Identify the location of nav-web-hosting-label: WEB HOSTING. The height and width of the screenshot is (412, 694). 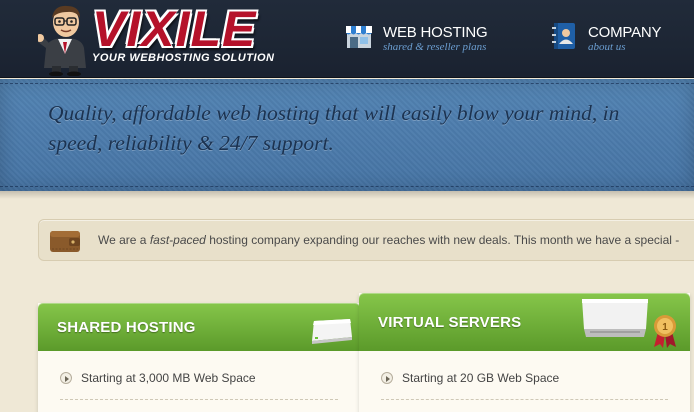
(435, 32).